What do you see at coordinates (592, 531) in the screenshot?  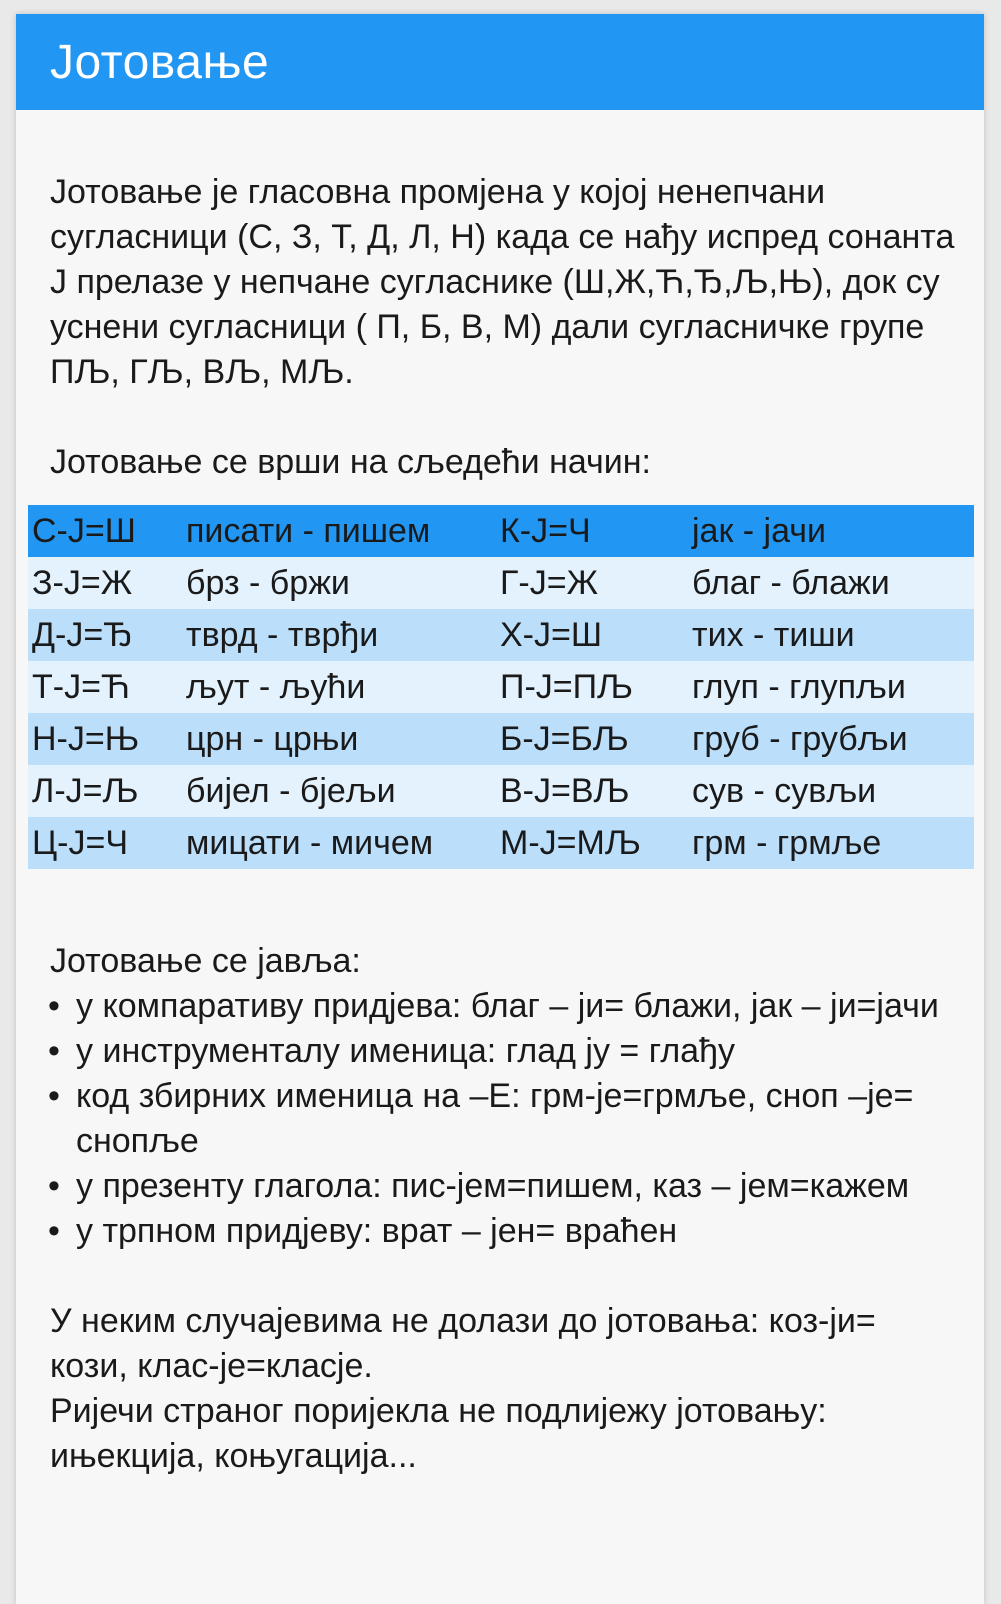 I see `table-cell: К-Ј=Ч` at bounding box center [592, 531].